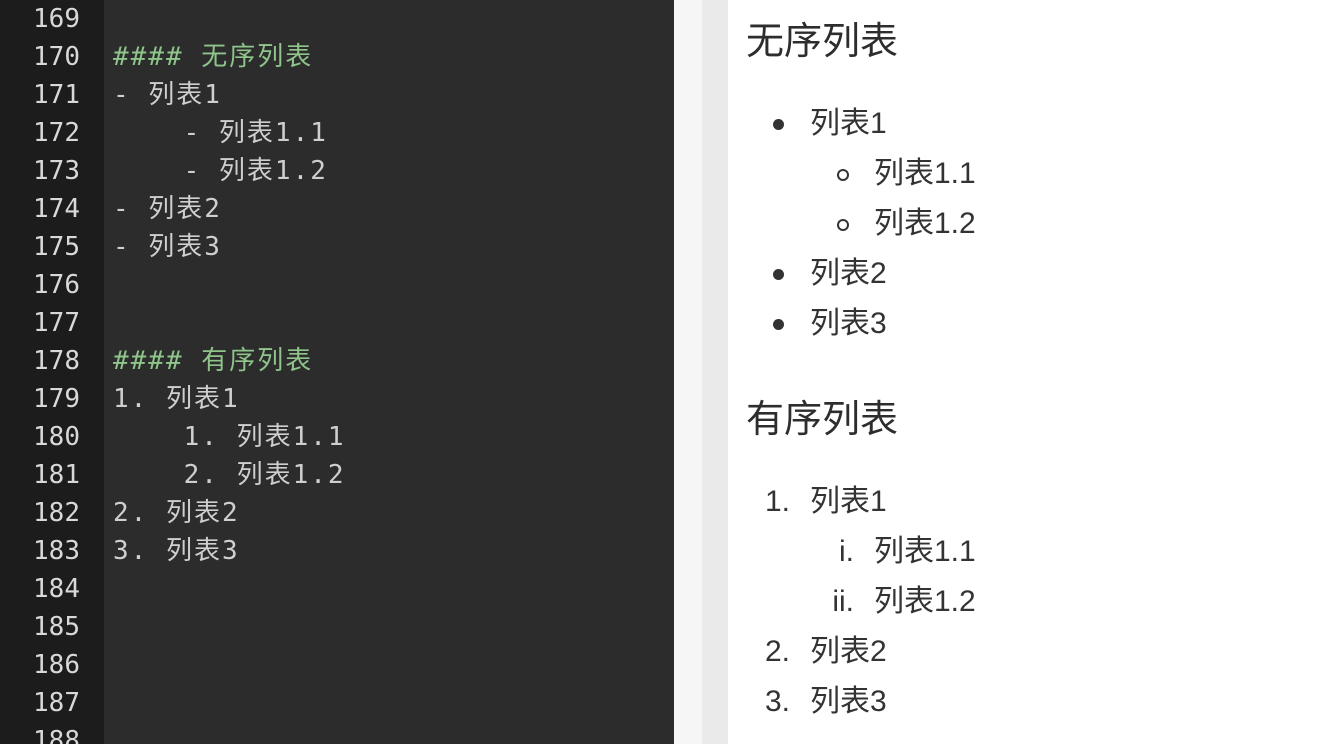 This screenshot has width=1324, height=744. I want to click on code-line: 176, so click(337, 285).